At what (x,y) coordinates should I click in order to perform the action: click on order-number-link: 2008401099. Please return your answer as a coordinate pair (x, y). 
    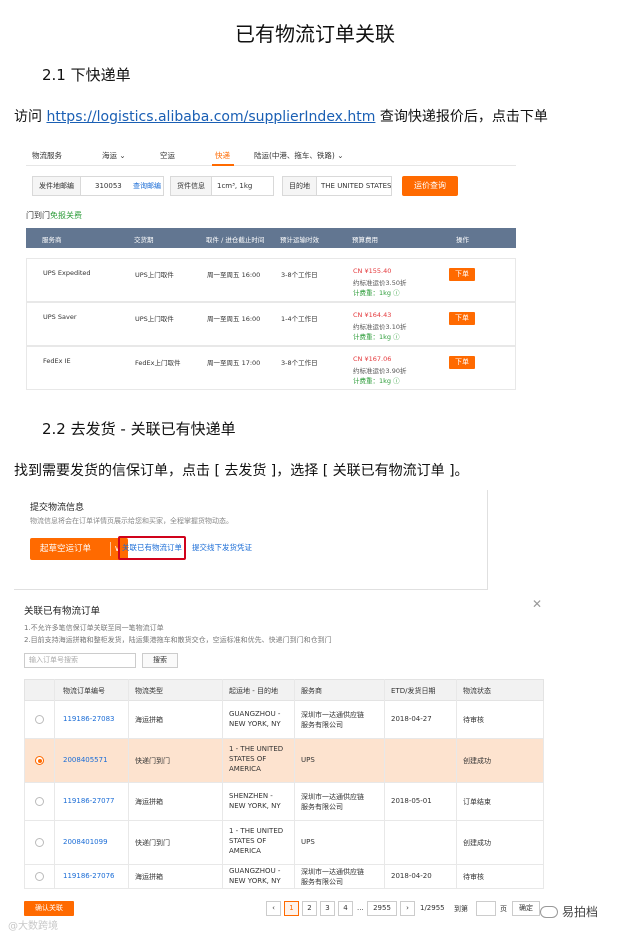
    Looking at the image, I should click on (85, 842).